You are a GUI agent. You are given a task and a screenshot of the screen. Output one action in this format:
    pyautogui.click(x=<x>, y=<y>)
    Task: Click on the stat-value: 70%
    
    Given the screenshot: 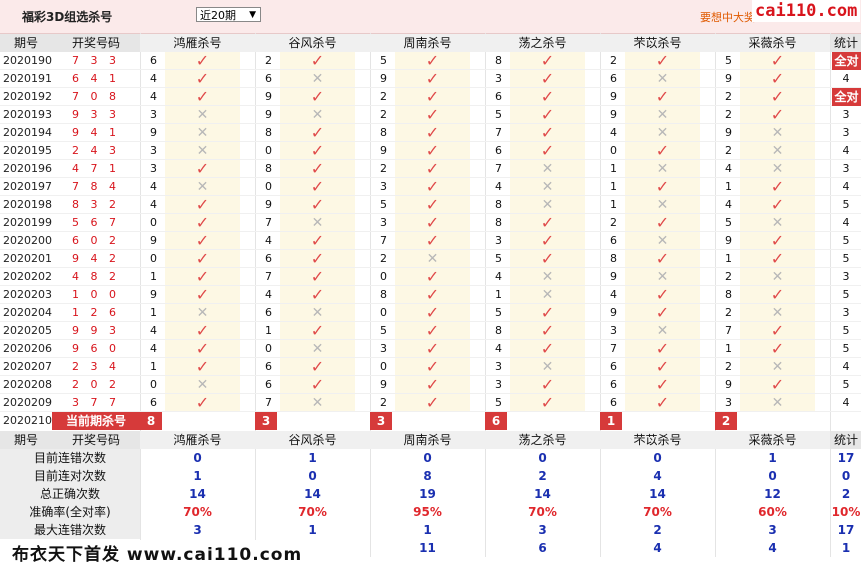 What is the action you would take?
    pyautogui.click(x=312, y=512)
    